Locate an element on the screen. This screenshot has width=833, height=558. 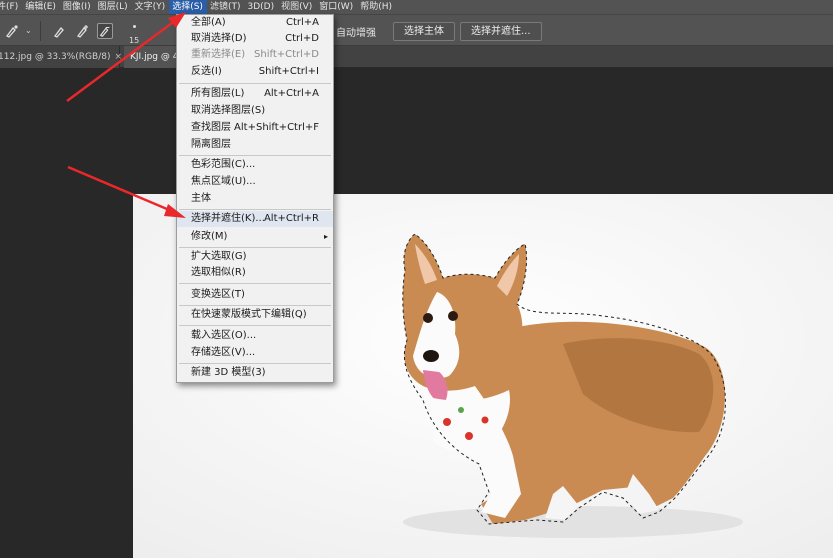
toolbar-divider is located at coordinates (40, 31).